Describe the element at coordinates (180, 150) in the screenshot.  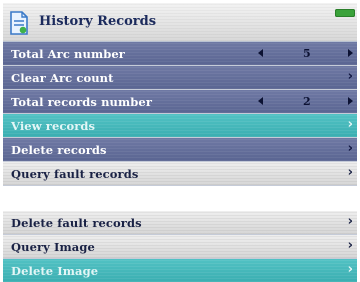
I see `delete-records-row: Delete records ›` at that location.